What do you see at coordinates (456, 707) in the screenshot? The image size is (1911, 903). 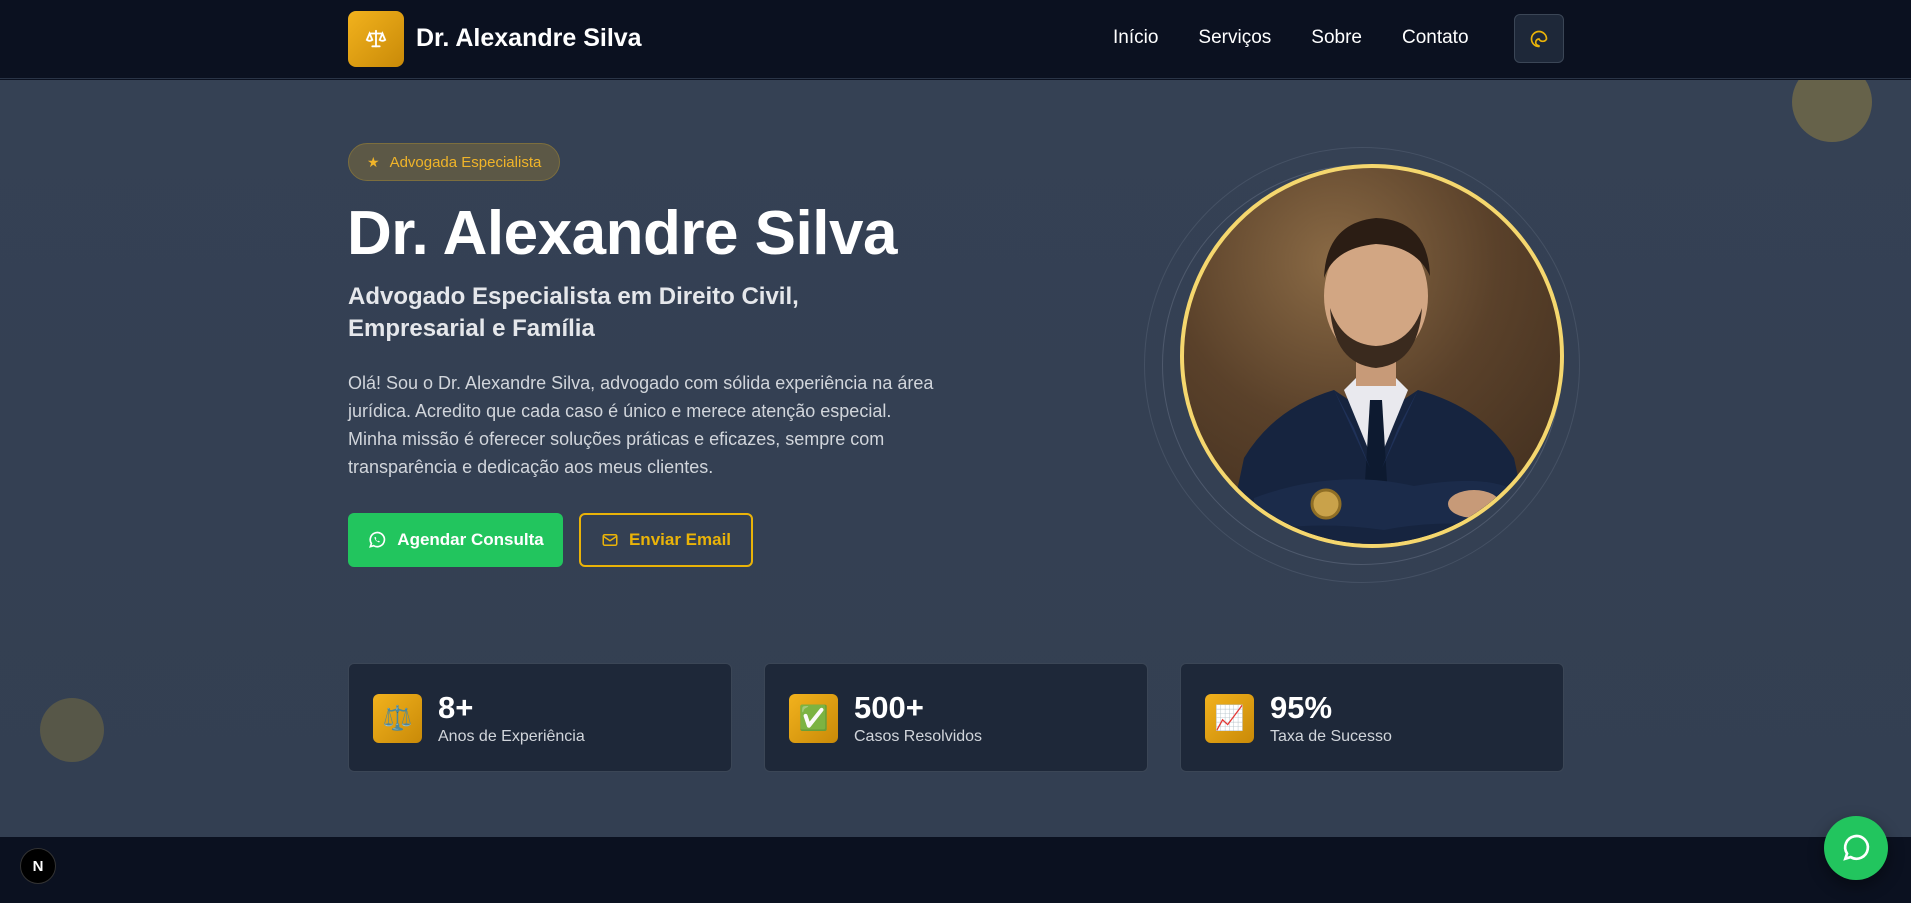 I see `stat-value: 8+` at bounding box center [456, 707].